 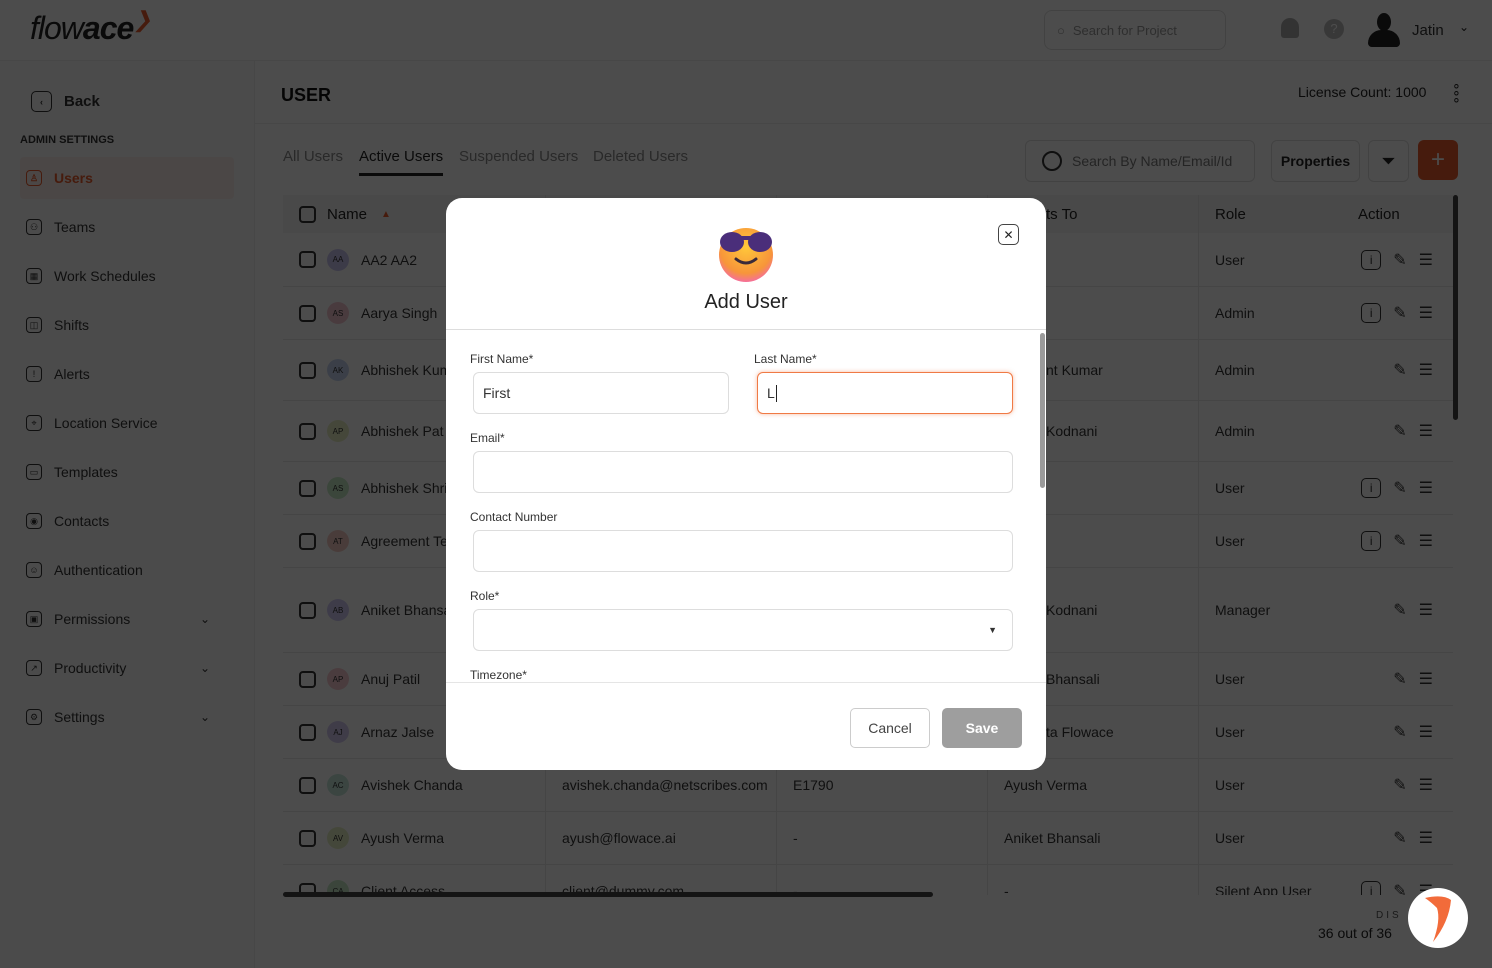 I want to click on vertical-scrollbar, so click(x=1455, y=307).